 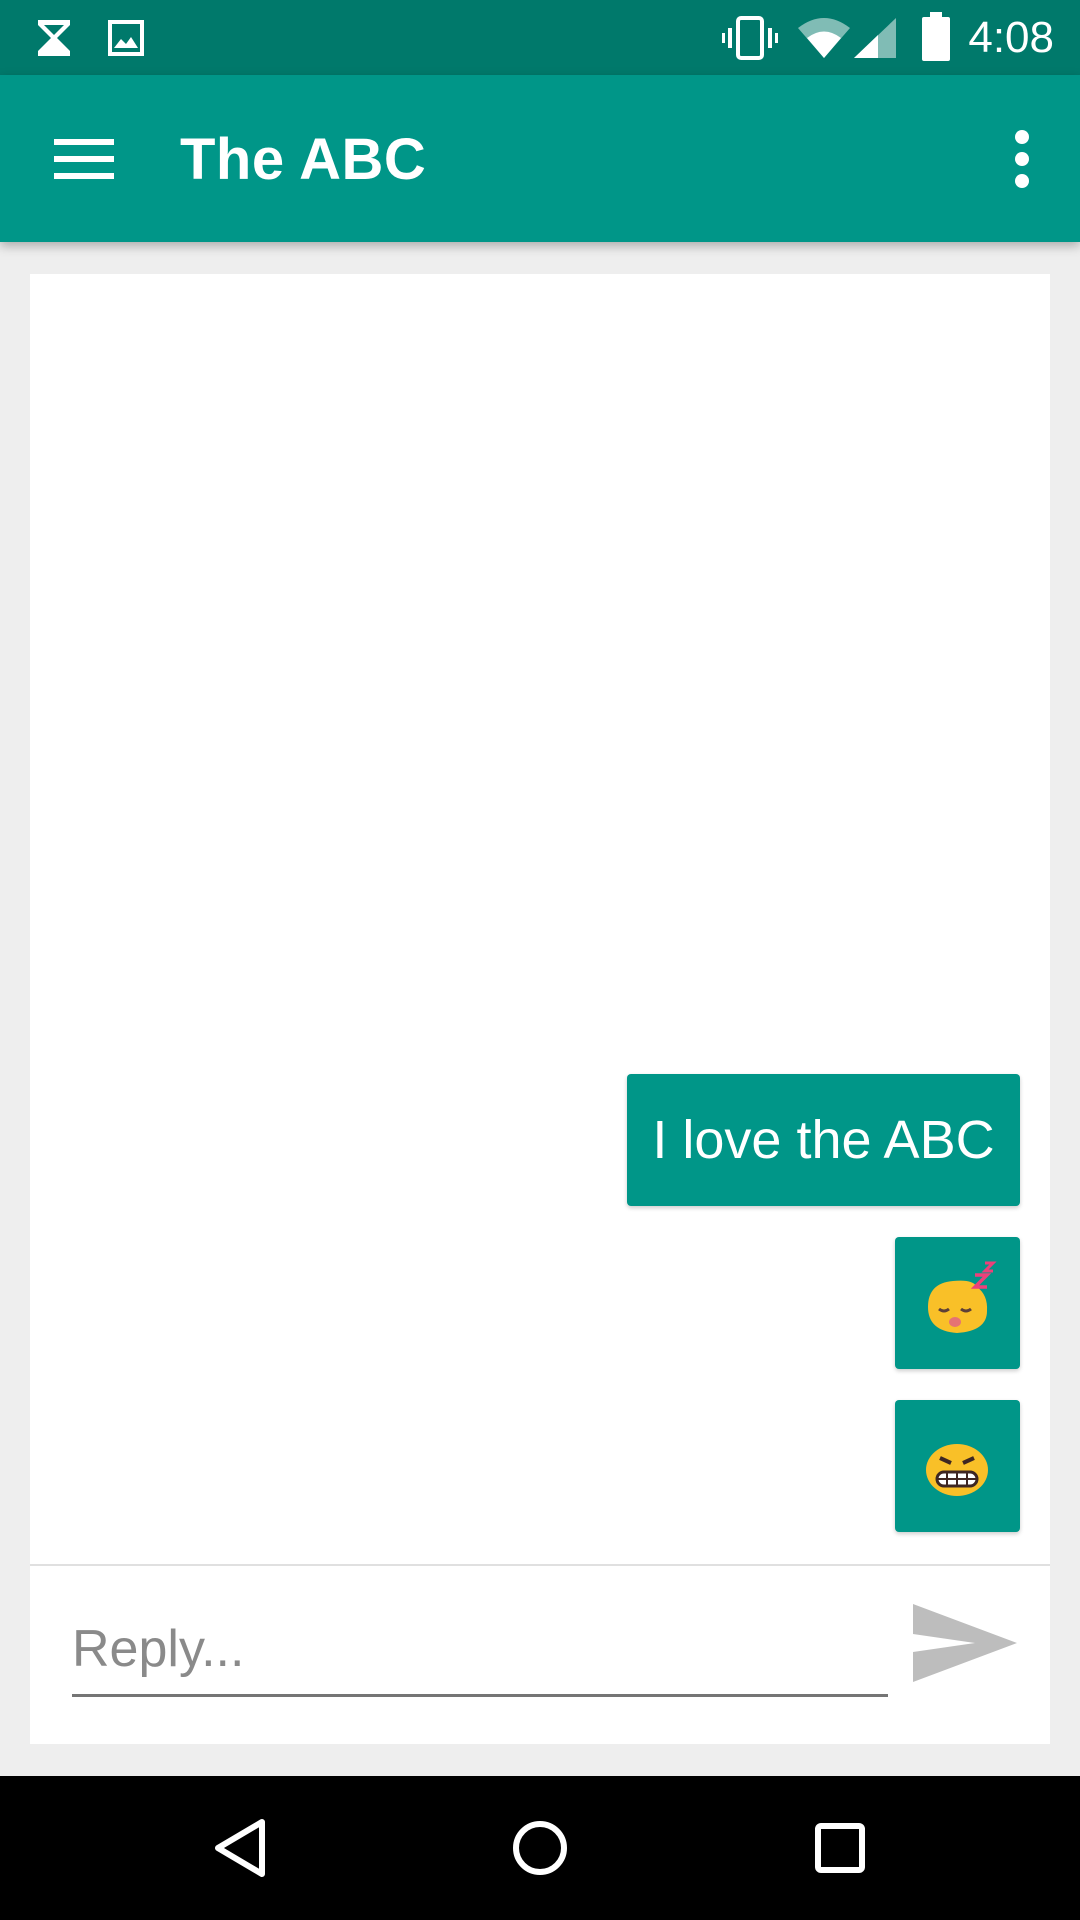 I want to click on back-icon, so click(x=240, y=1848).